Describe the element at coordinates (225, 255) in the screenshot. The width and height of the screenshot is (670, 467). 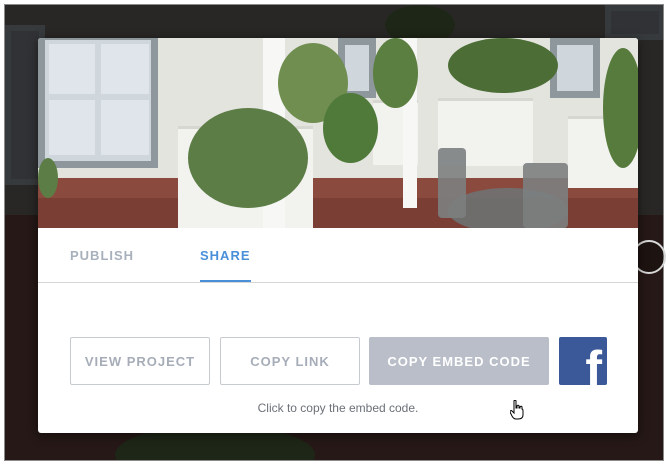
I see `tab-share: SHARE` at that location.